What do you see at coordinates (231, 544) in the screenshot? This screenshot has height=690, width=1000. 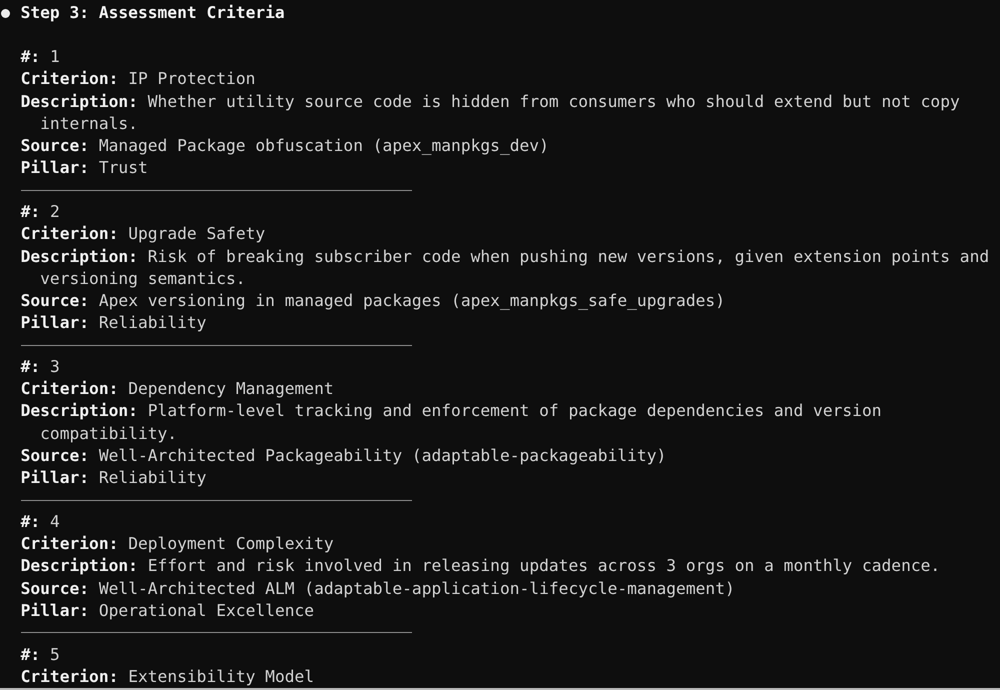 I see `field-value: Deployment Complexity` at bounding box center [231, 544].